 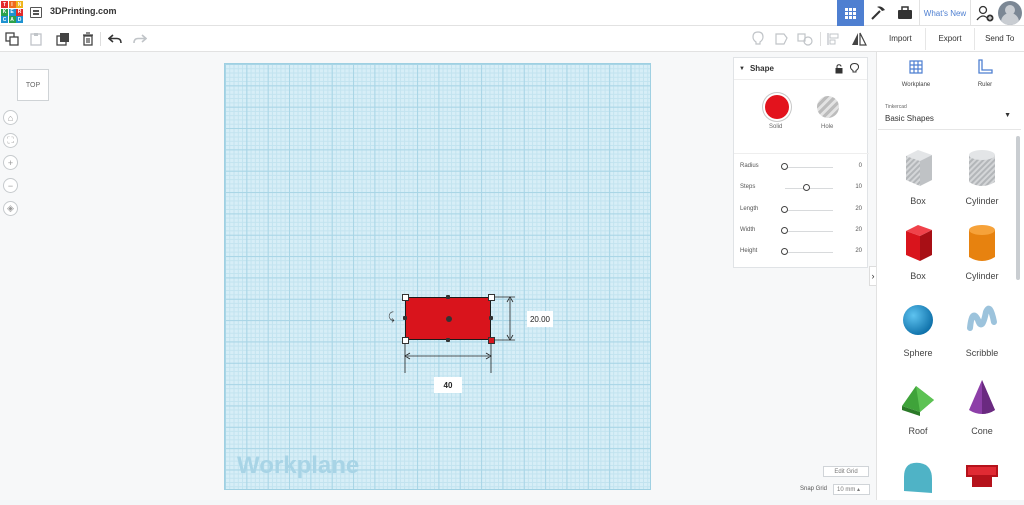 I want to click on shape-label: Cone, so click(x=982, y=431).